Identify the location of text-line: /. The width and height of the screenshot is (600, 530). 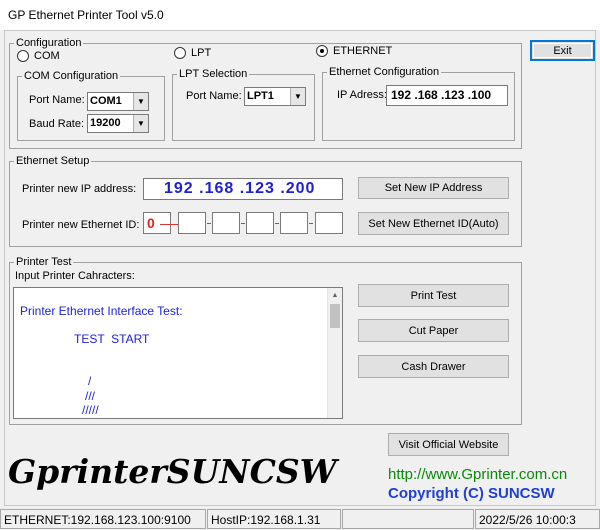
(90, 381).